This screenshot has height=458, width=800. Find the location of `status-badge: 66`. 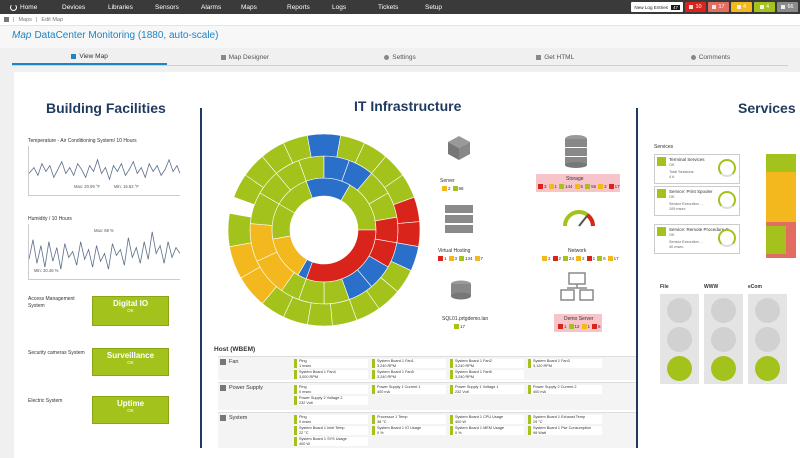

status-badge: 66 is located at coordinates (787, 7).